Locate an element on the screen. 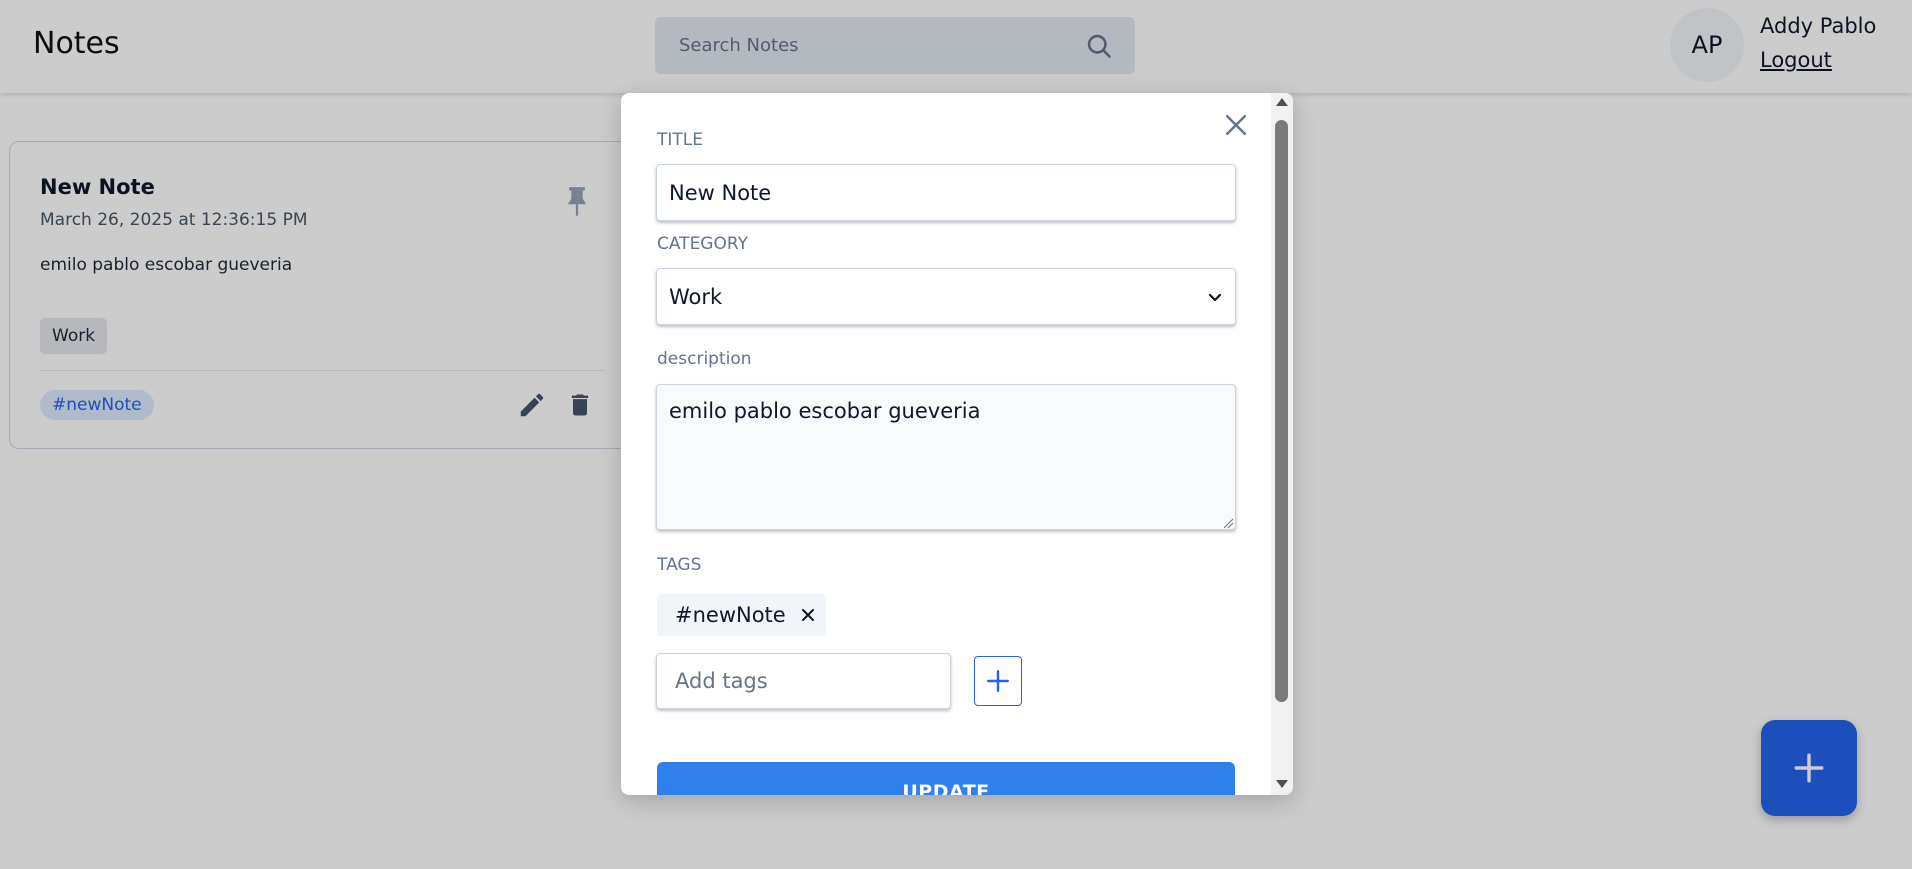 The width and height of the screenshot is (1912, 869). title-label: TITLE is located at coordinates (680, 140).